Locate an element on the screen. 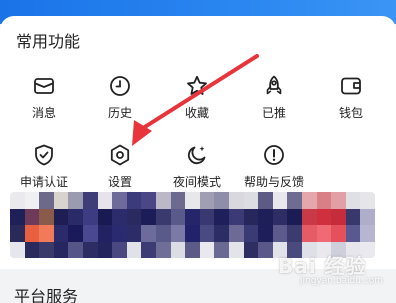 The width and height of the screenshot is (396, 303). feature-label: 设置 is located at coordinates (119, 182).